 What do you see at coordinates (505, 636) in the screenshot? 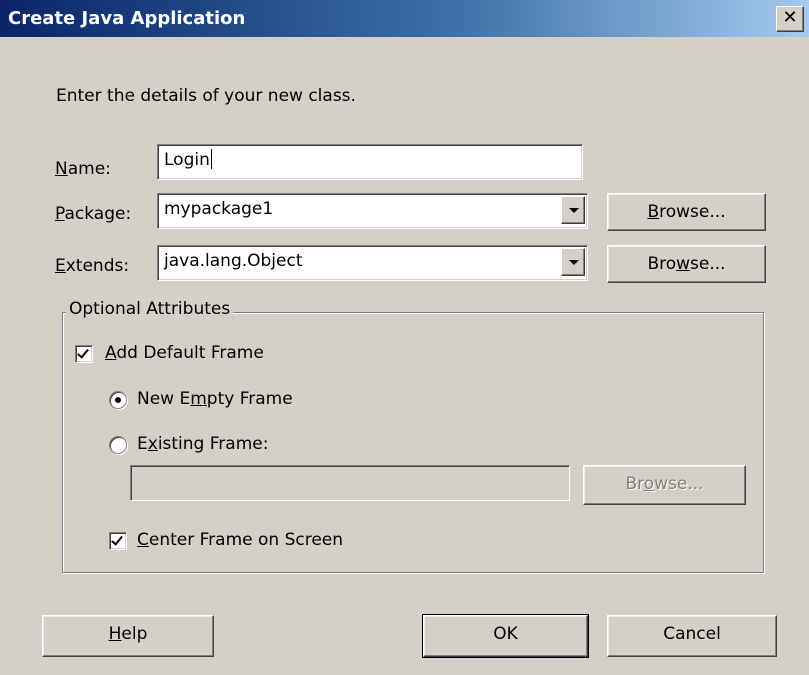
I see `ok-button: OK` at bounding box center [505, 636].